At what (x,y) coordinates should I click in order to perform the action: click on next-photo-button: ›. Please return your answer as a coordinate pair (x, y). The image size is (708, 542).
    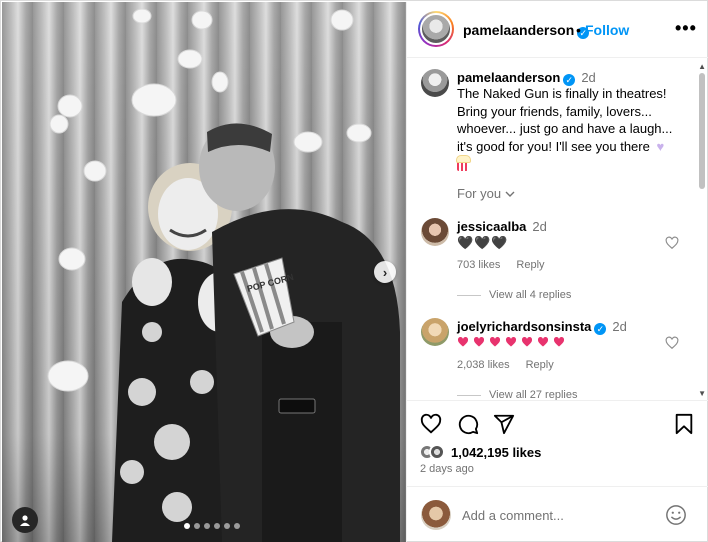
    Looking at the image, I should click on (385, 272).